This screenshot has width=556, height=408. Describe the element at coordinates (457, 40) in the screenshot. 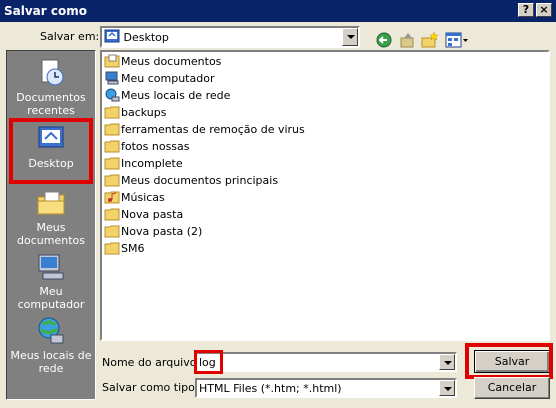

I see `view-menu-icon` at that location.